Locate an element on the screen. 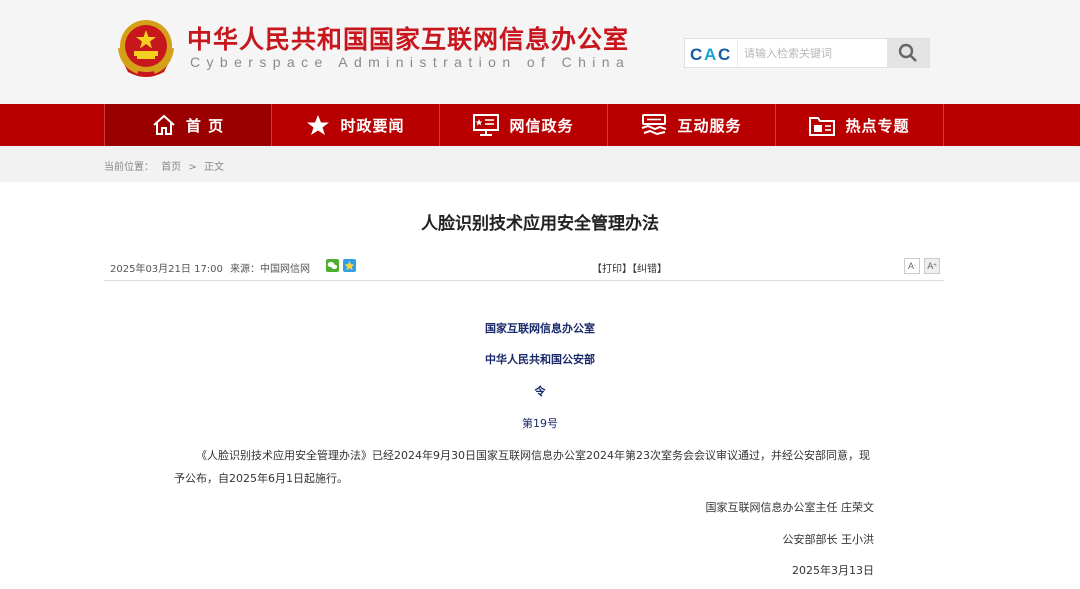 The height and width of the screenshot is (589, 1080). search-button is located at coordinates (908, 53).